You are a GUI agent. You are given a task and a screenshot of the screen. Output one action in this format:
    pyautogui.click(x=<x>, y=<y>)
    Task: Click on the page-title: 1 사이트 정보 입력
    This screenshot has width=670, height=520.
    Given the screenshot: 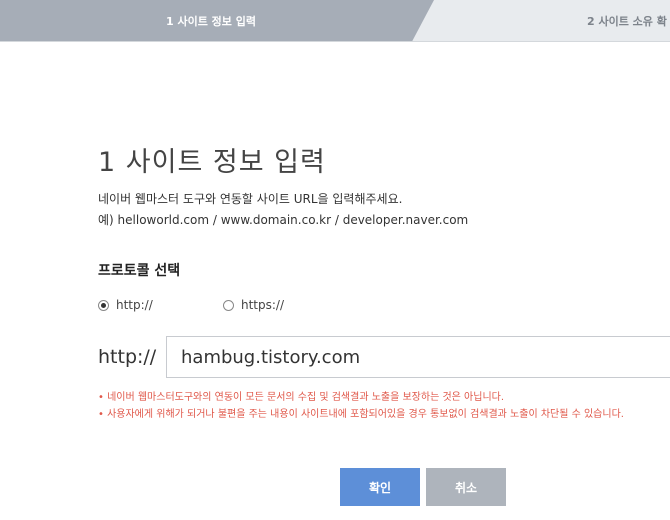 What is the action you would take?
    pyautogui.click(x=212, y=162)
    